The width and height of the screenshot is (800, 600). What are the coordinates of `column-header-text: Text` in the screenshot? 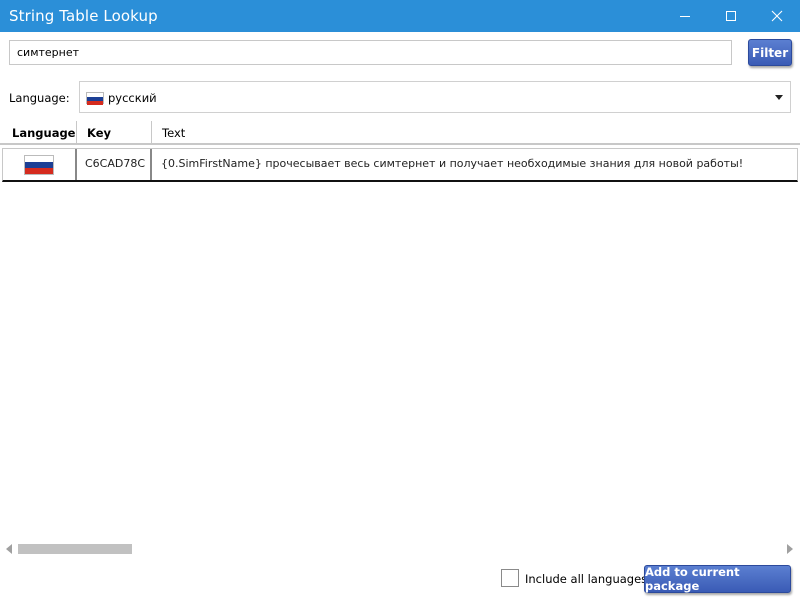 It's located at (476, 133).